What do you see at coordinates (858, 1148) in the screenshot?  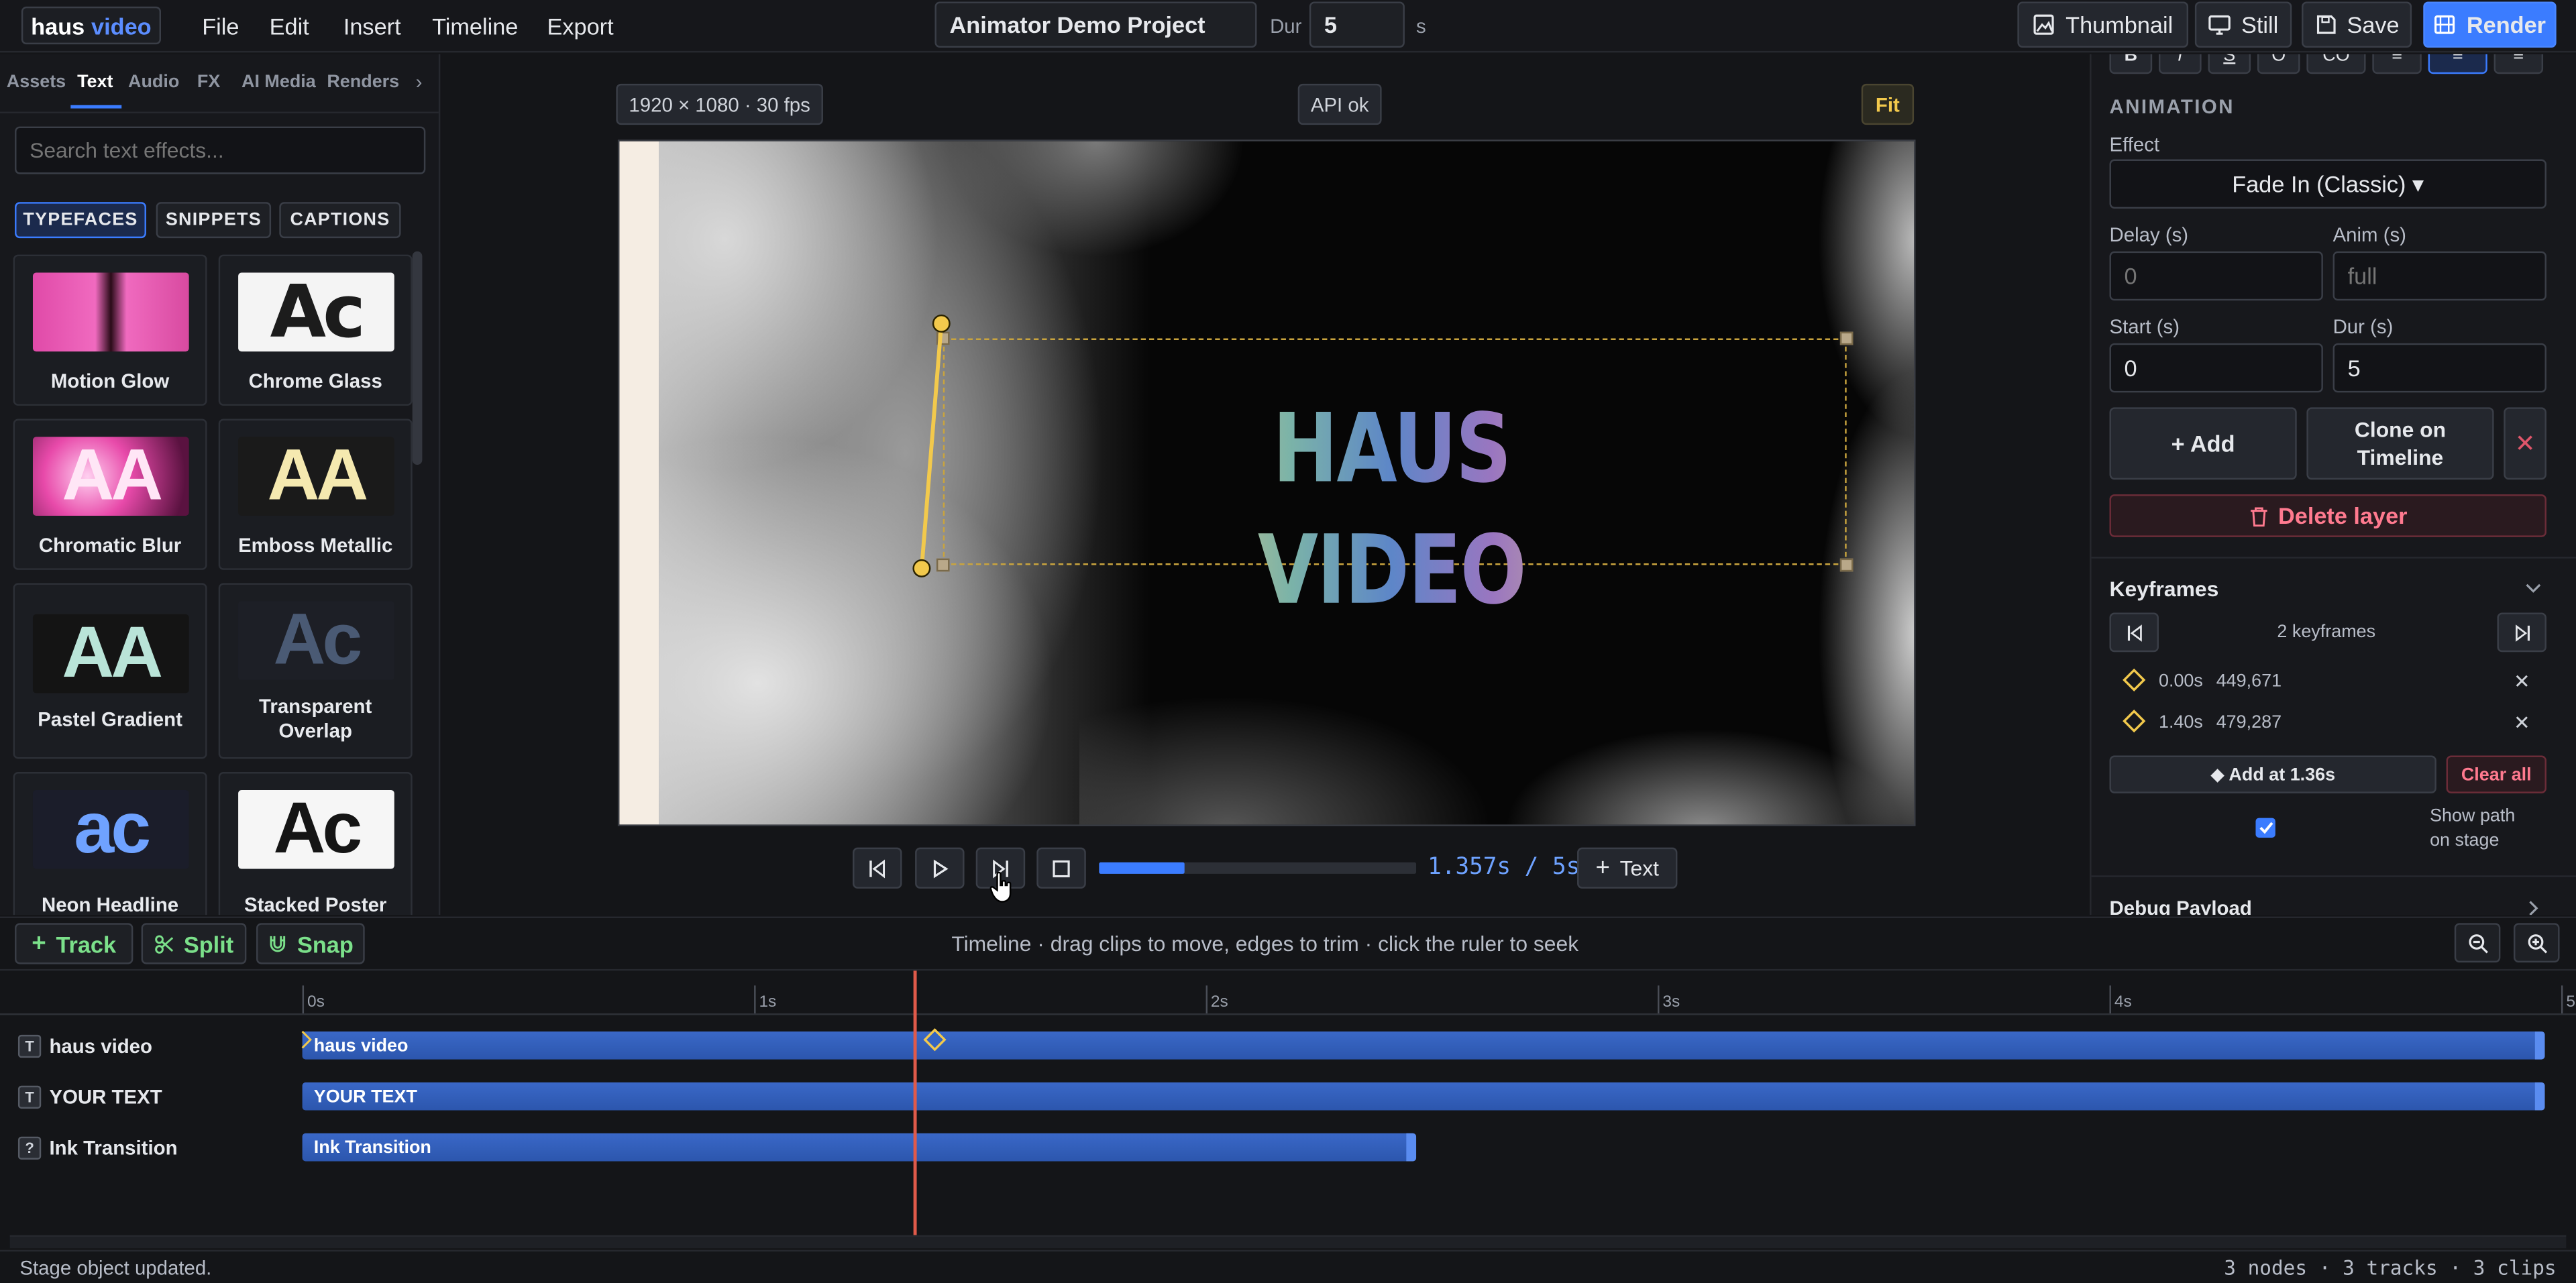 I see `timeline-clip: Ink Transition` at bounding box center [858, 1148].